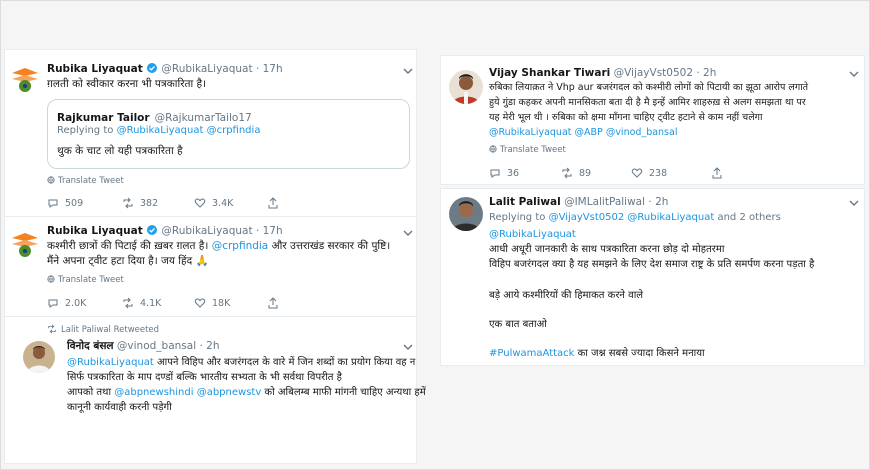 This screenshot has width=870, height=470. What do you see at coordinates (717, 173) in the screenshot?
I see `share-icon` at bounding box center [717, 173].